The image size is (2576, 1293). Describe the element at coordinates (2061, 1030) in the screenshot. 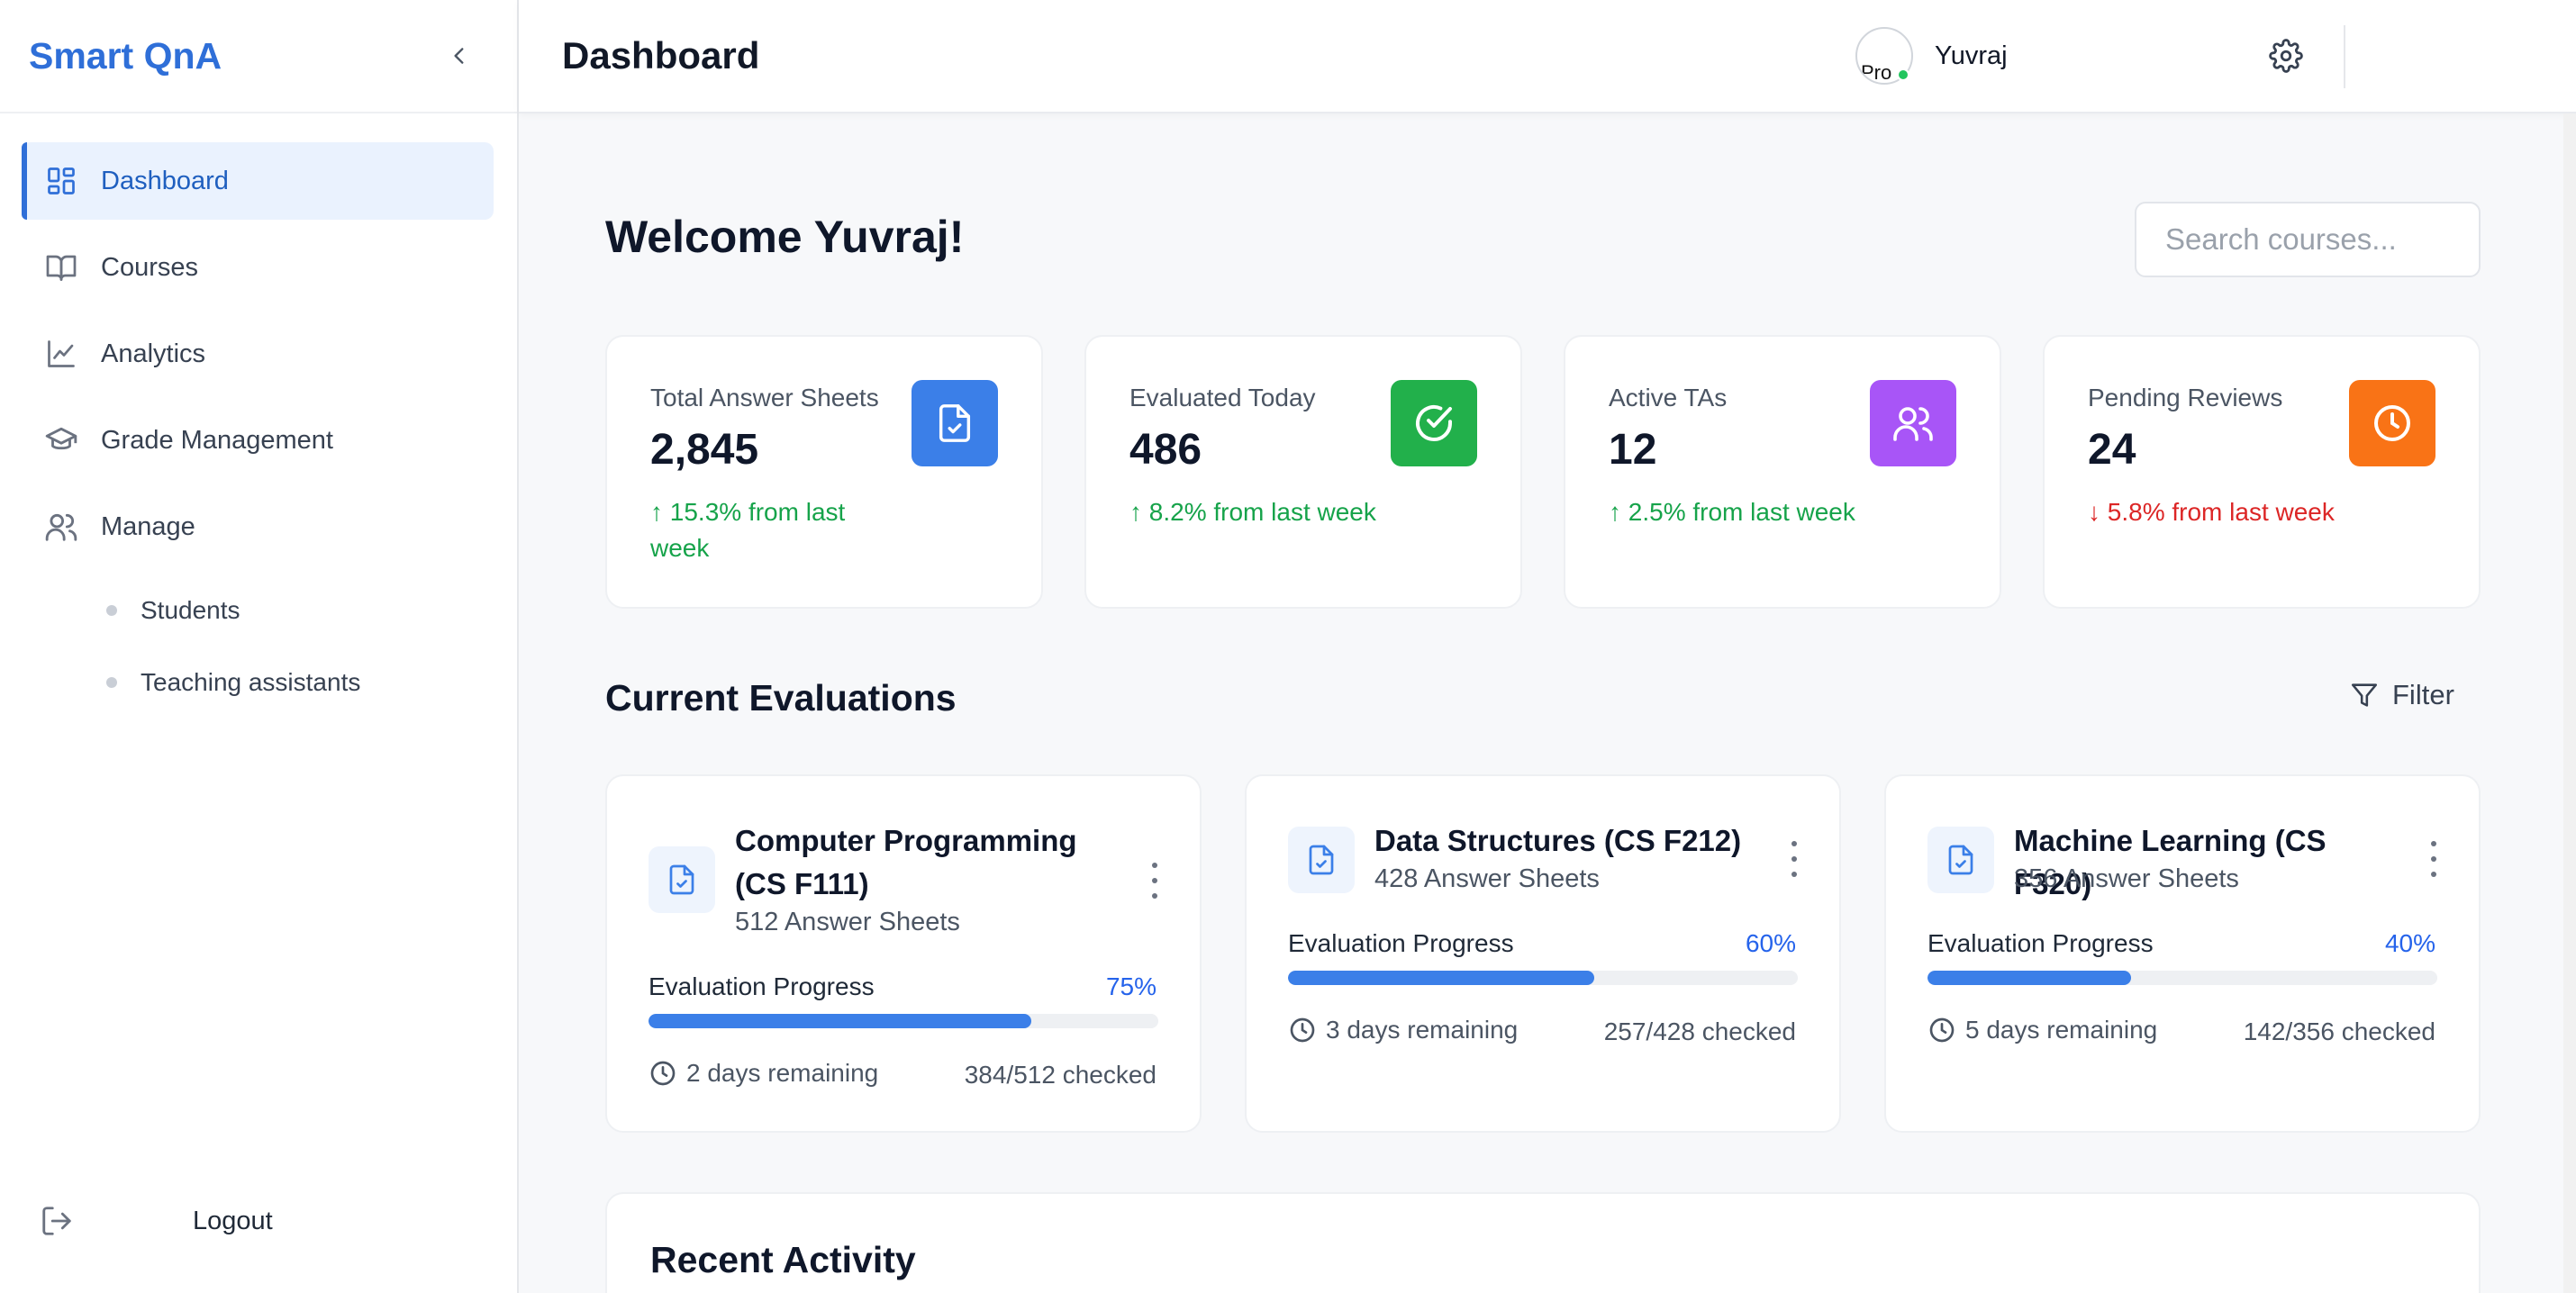

I see `days-remaining-text: 5 days remaining` at that location.